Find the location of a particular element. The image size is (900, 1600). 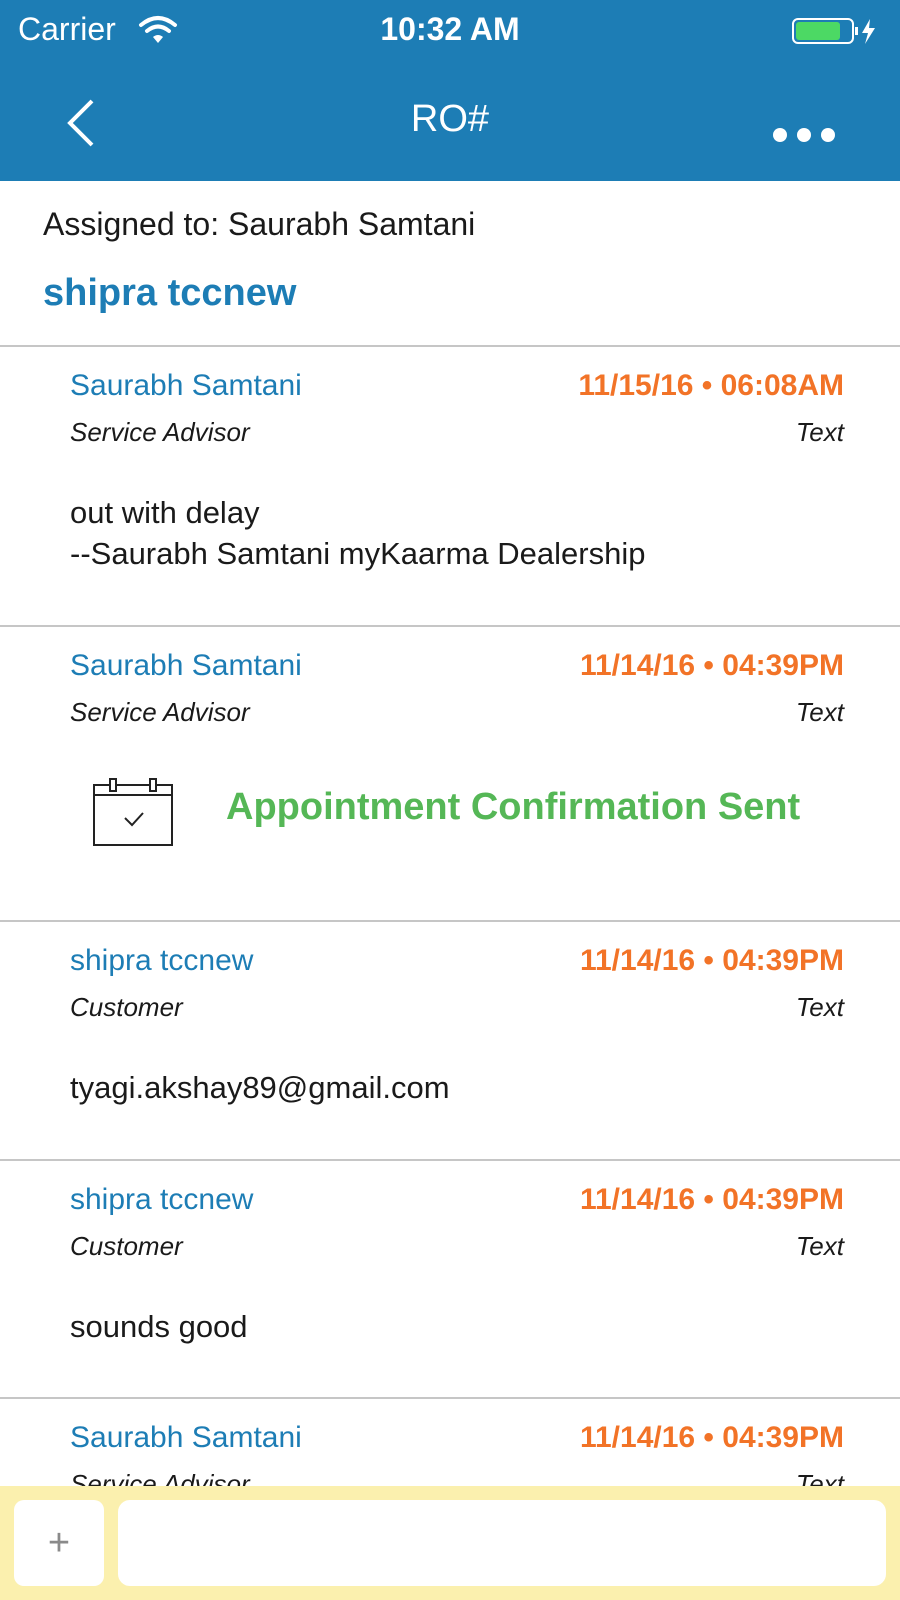

message-body: tyagi.akshay89@gmail.com is located at coordinates (260, 1087).